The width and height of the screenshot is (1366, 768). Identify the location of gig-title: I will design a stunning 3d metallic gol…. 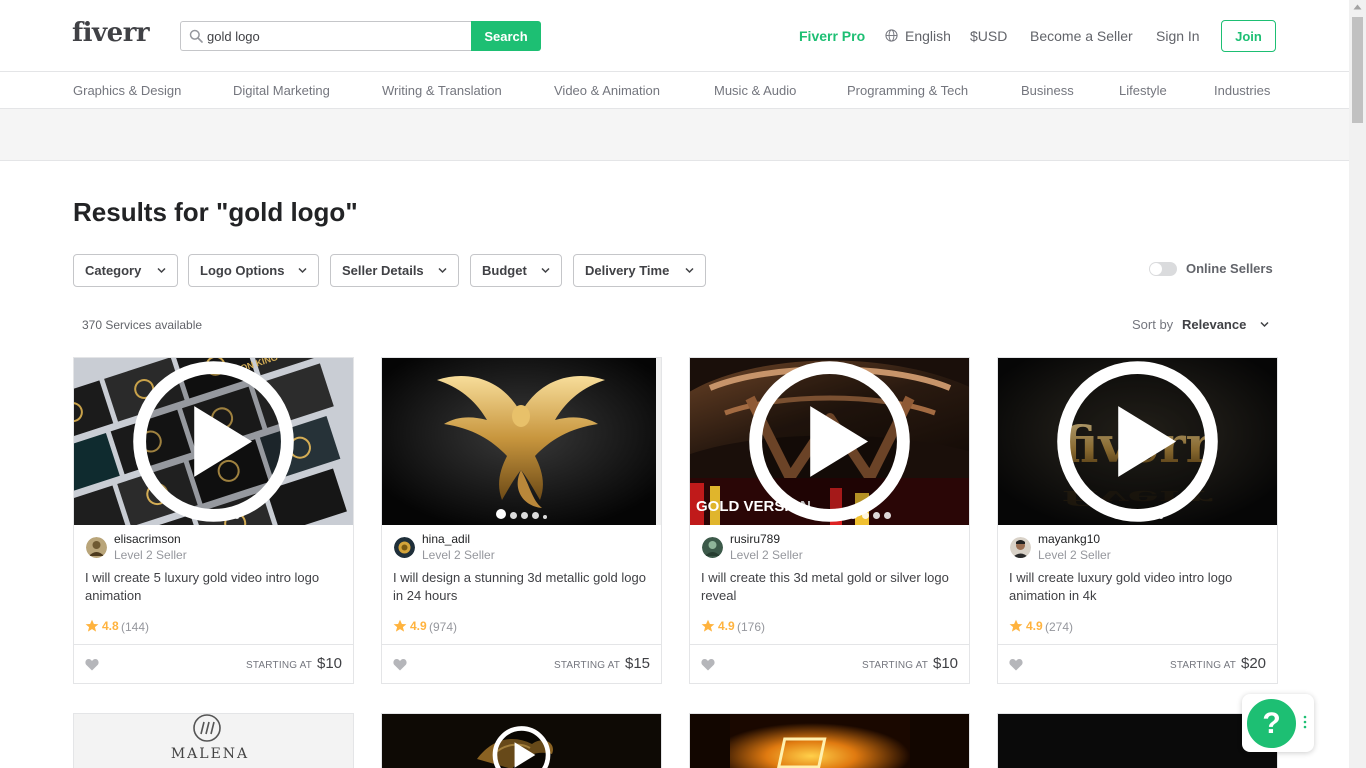
(522, 587).